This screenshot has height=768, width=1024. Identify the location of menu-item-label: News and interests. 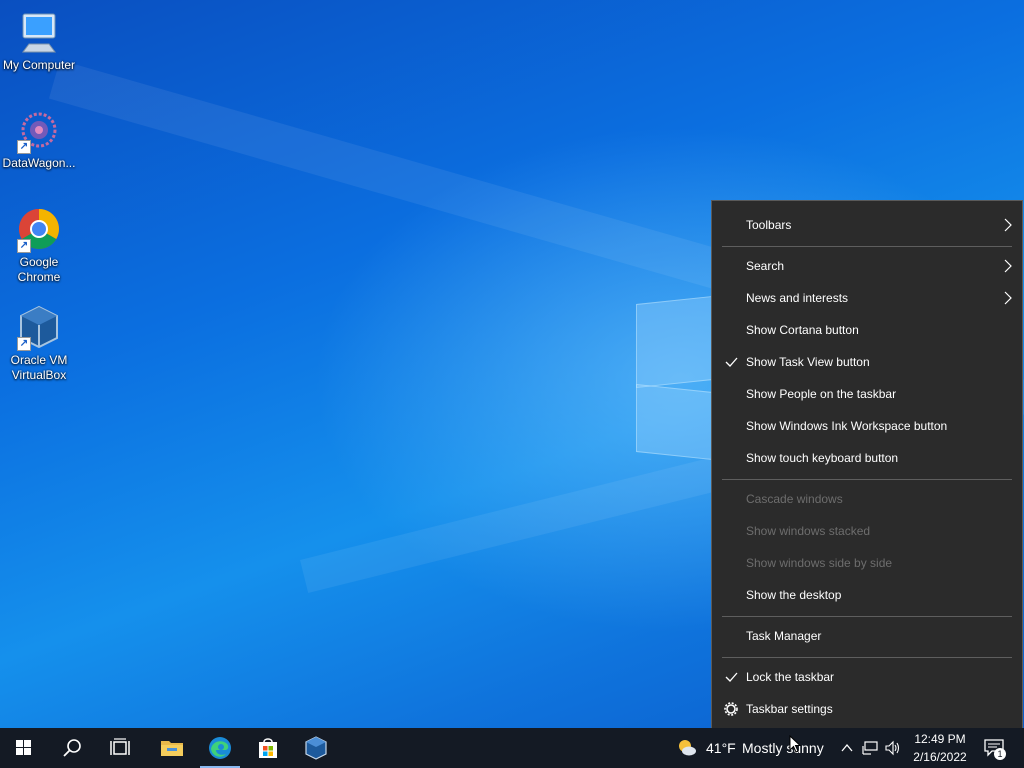
(797, 298).